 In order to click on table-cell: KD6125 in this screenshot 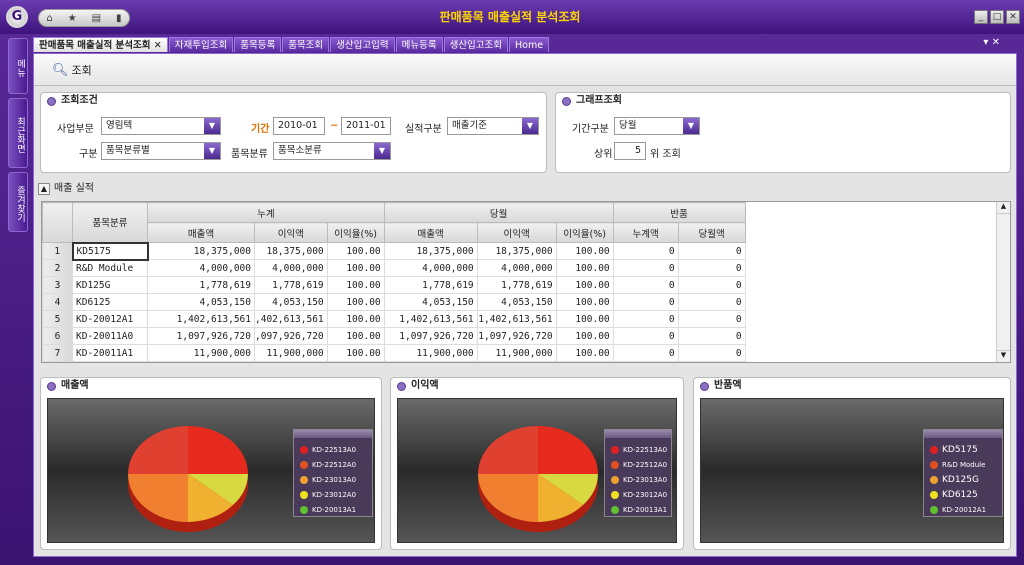, I will do `click(110, 302)`.